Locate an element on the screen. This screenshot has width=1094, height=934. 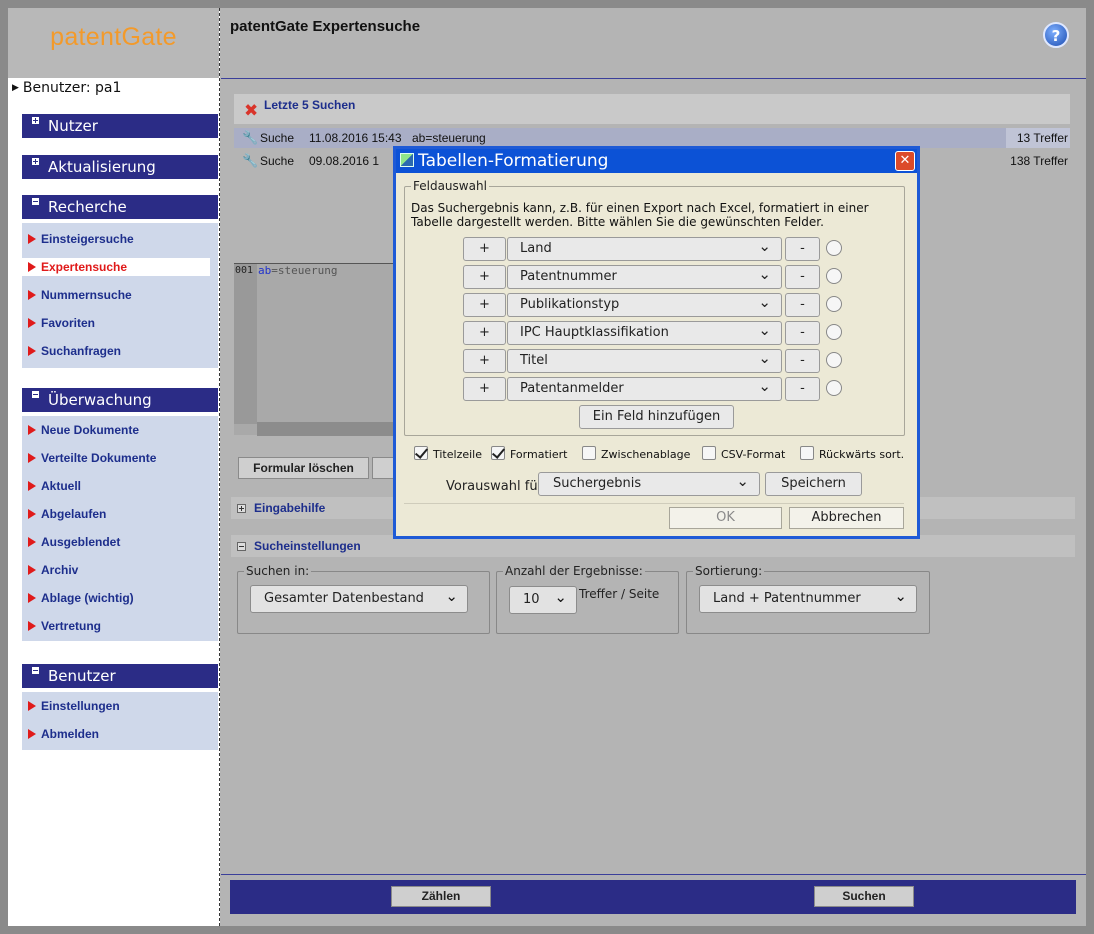
nav-ausgeblendet: Ausgeblendet is located at coordinates (120, 542).